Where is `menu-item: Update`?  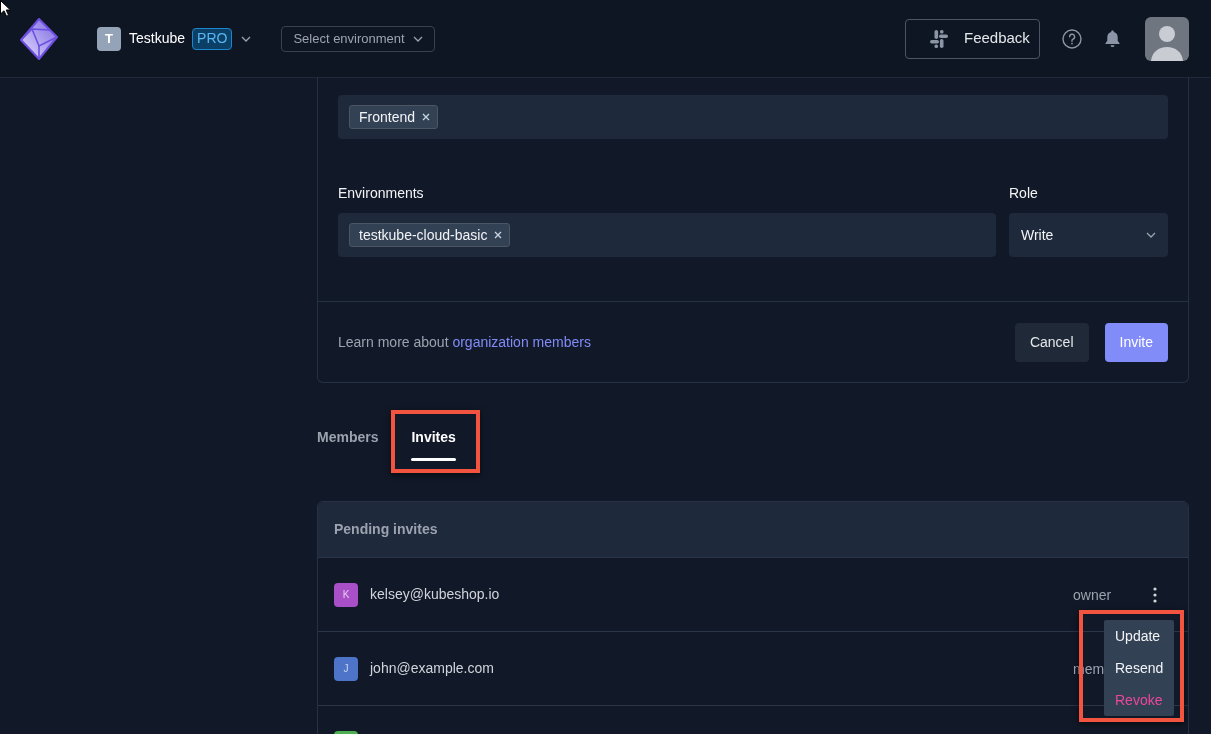 menu-item: Update is located at coordinates (1139, 636).